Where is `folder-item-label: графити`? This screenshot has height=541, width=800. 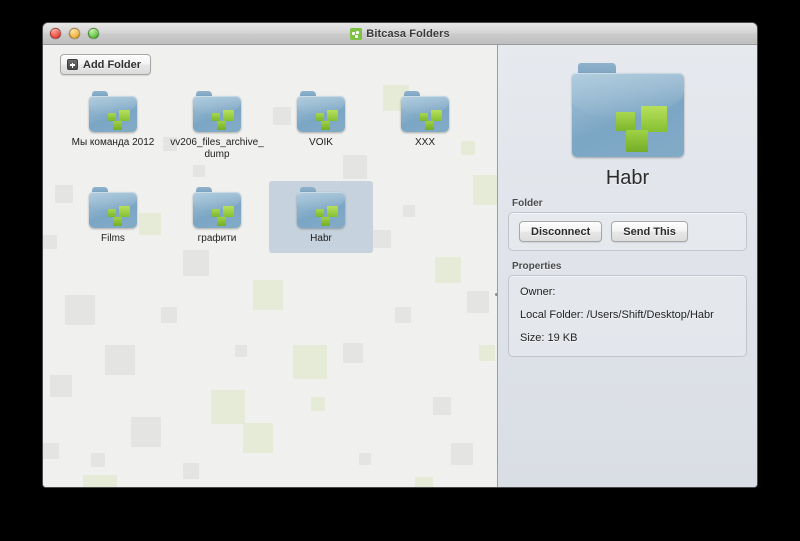 folder-item-label: графити is located at coordinates (217, 238).